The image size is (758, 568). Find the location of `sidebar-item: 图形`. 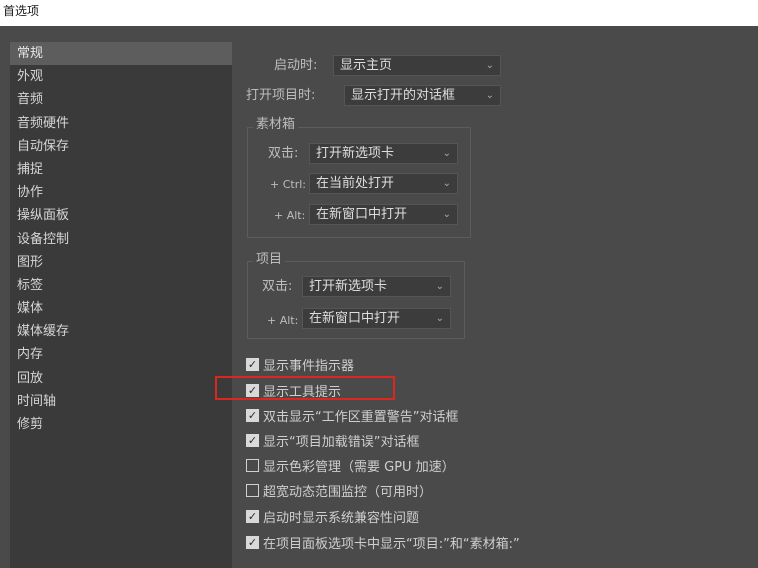

sidebar-item: 图形 is located at coordinates (121, 262).